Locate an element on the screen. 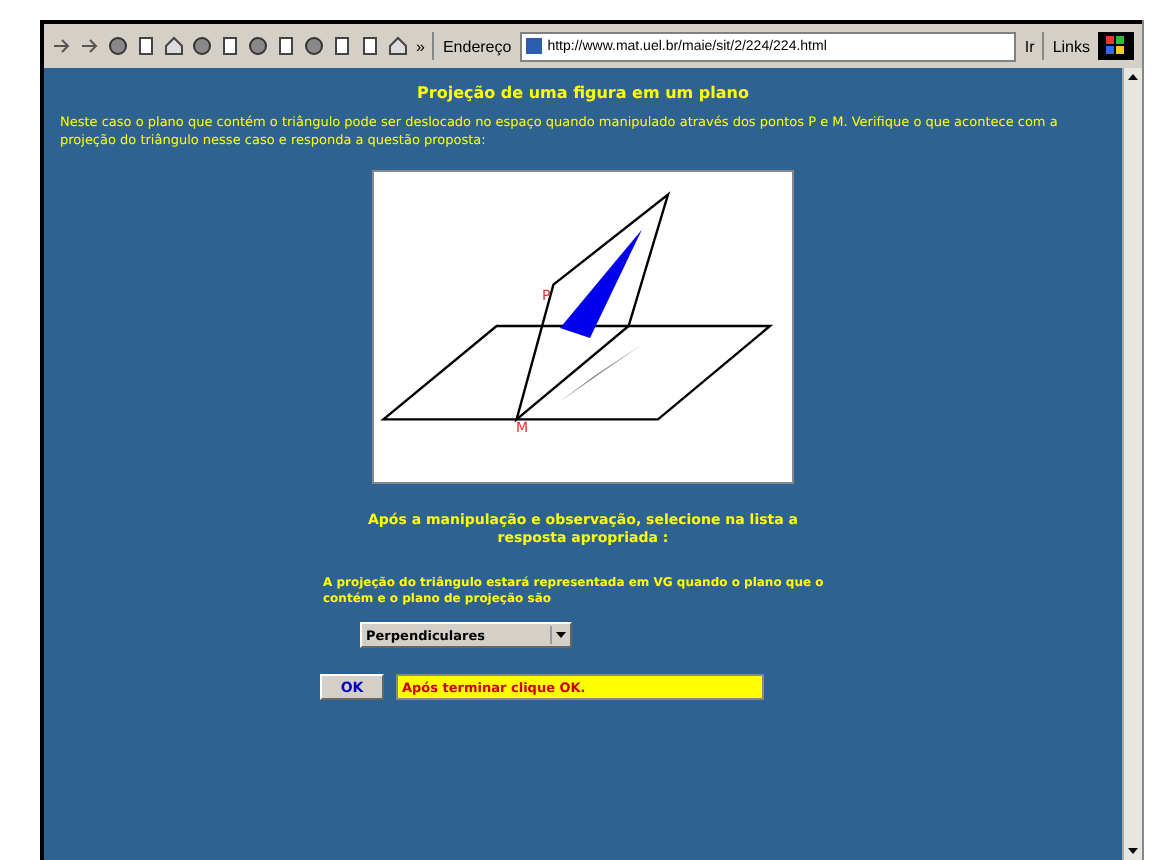  more-chevron: » is located at coordinates (420, 46).